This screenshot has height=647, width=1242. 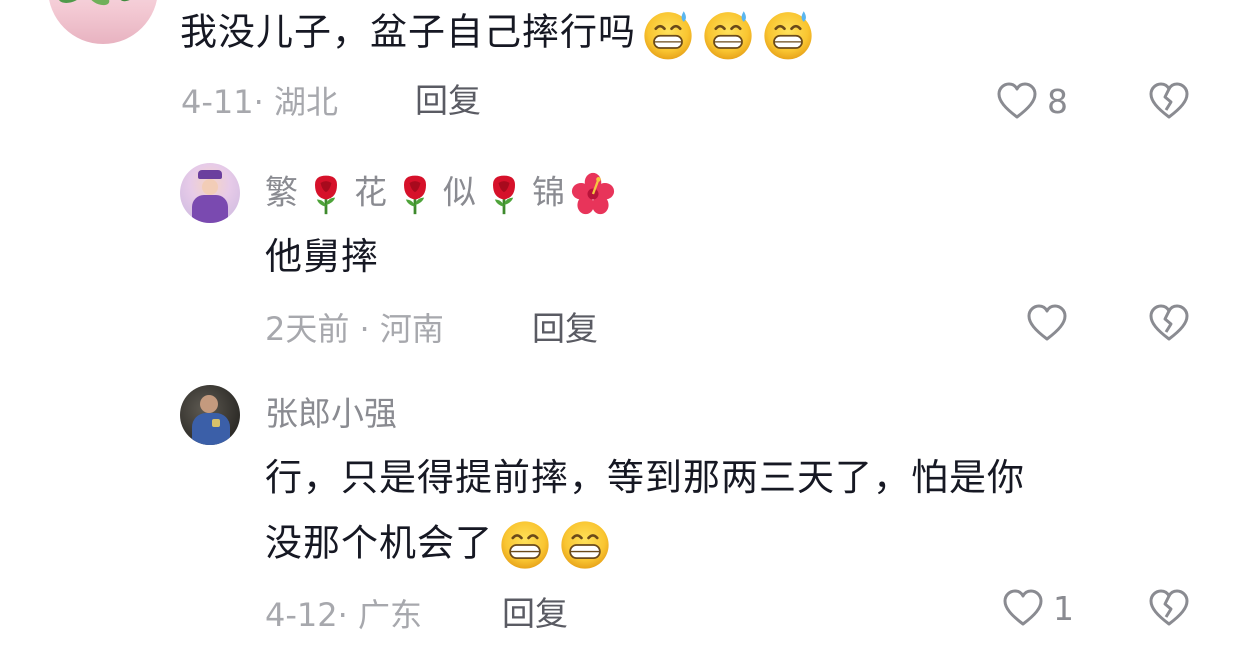 I want to click on hibiscus-emoji-icon, so click(x=593, y=193).